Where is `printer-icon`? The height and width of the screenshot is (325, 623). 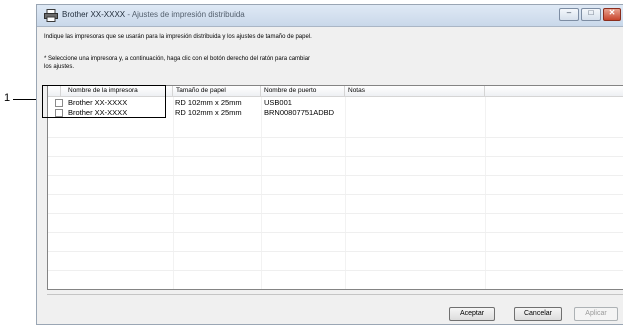 printer-icon is located at coordinates (51, 15).